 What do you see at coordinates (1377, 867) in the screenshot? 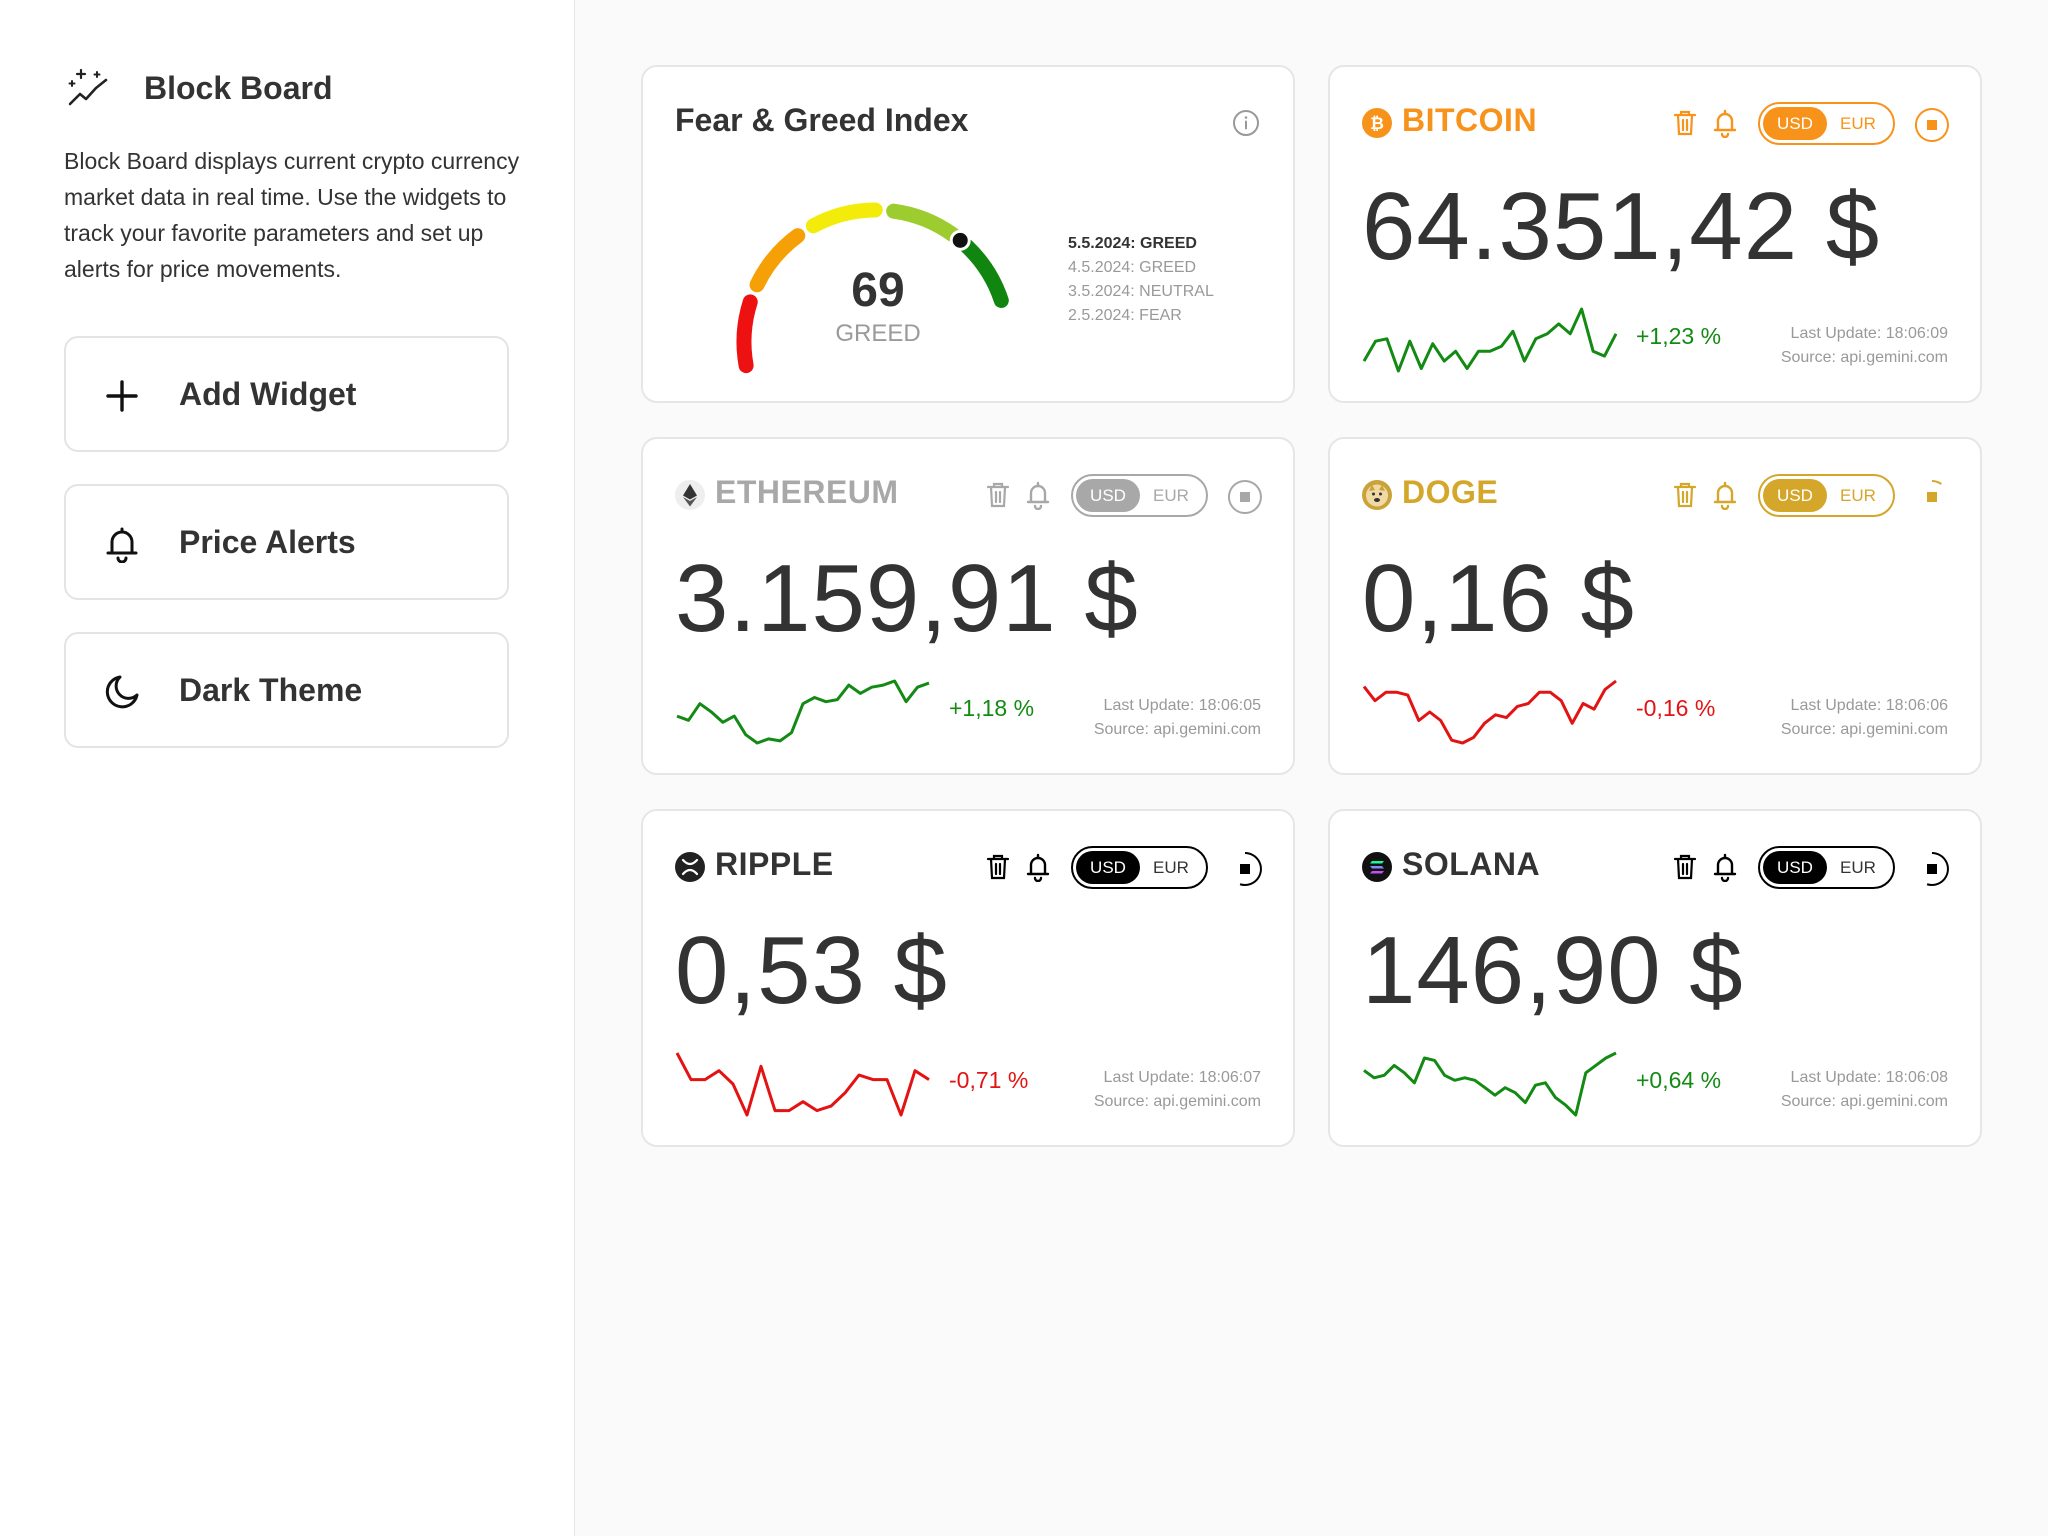
I see `solana-icon` at bounding box center [1377, 867].